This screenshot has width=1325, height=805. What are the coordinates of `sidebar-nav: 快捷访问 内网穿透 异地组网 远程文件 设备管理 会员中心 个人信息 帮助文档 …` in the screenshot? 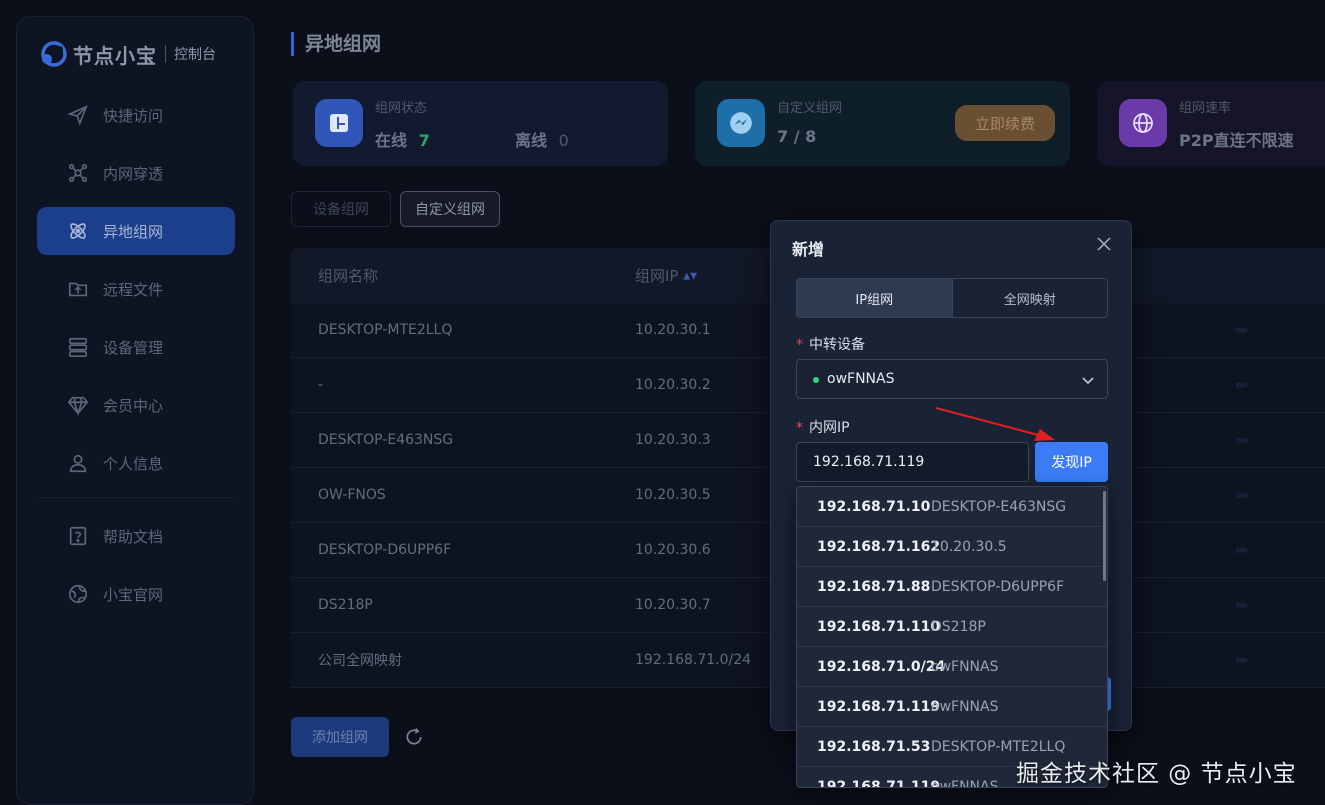 It's located at (136, 359).